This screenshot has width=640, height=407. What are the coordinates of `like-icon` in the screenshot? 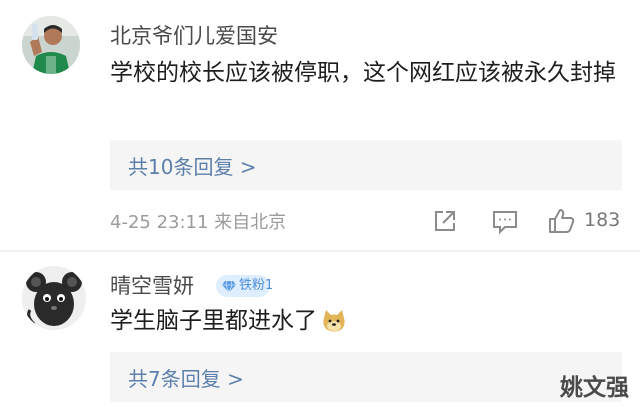 It's located at (561, 221).